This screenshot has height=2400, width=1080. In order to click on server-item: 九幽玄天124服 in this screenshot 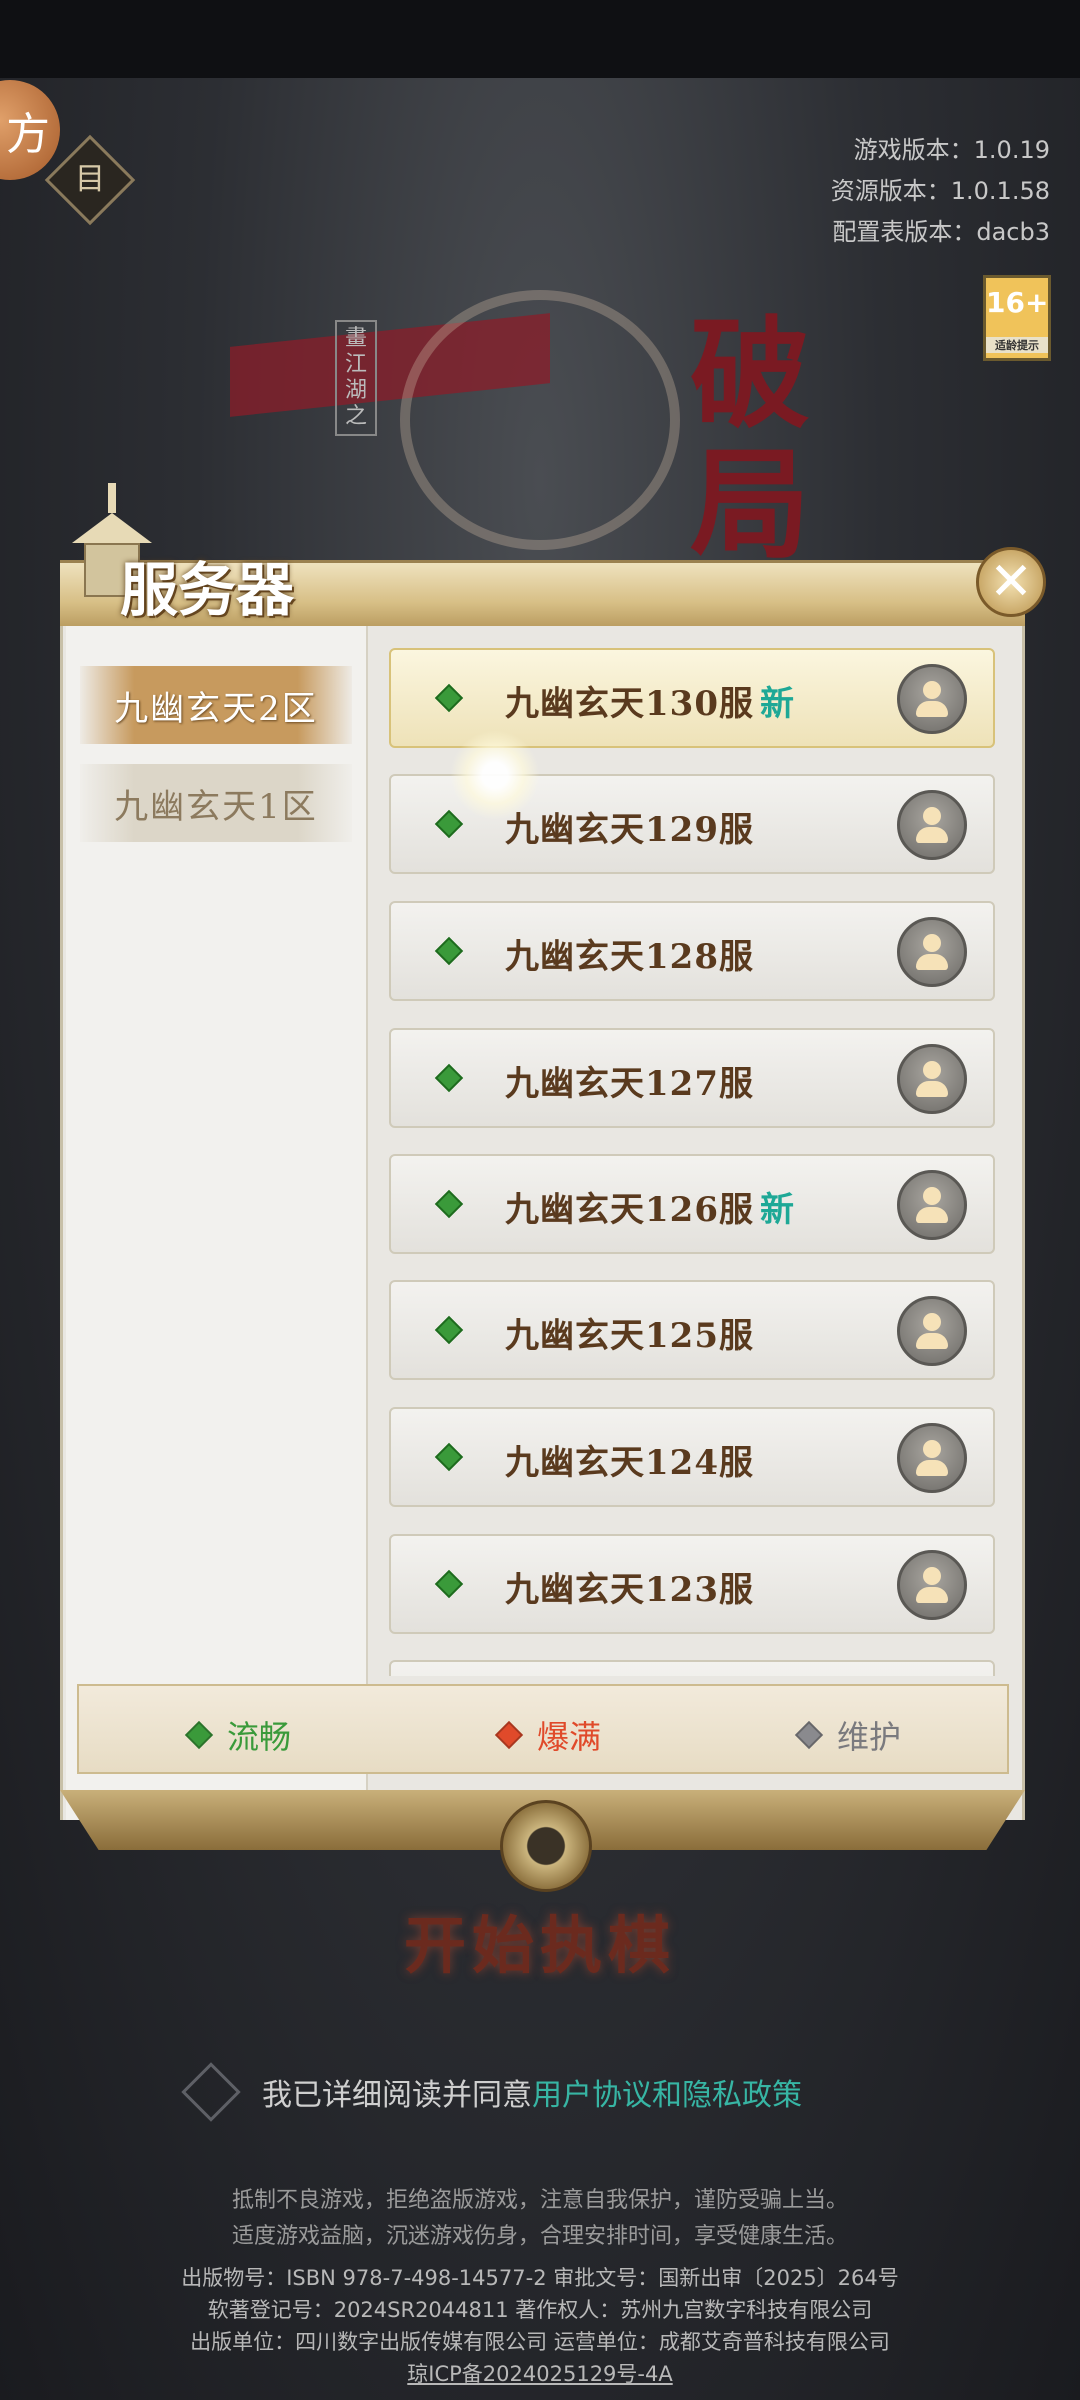, I will do `click(692, 1457)`.